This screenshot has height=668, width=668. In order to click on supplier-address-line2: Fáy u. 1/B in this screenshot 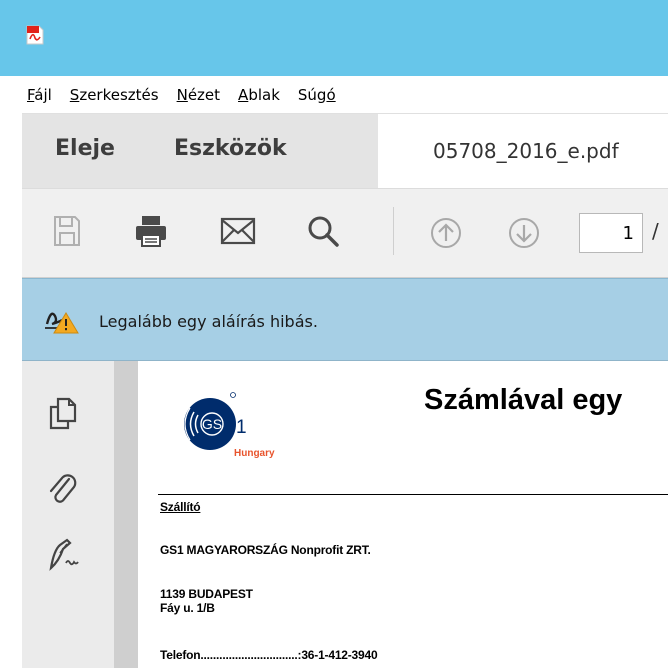, I will do `click(187, 608)`.